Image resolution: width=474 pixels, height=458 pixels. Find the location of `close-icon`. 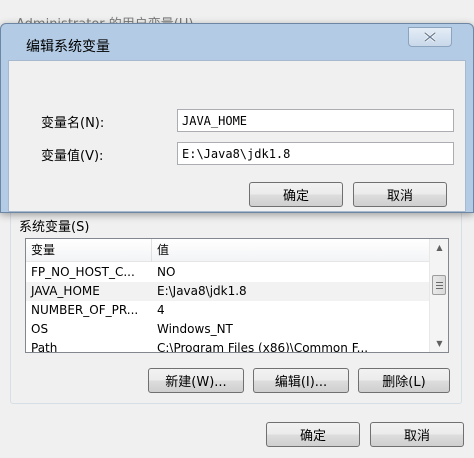

close-icon is located at coordinates (430, 37).